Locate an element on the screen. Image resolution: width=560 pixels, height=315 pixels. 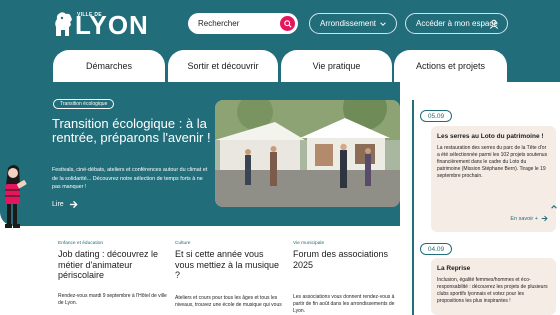
news-category: Culture is located at coordinates (183, 243).